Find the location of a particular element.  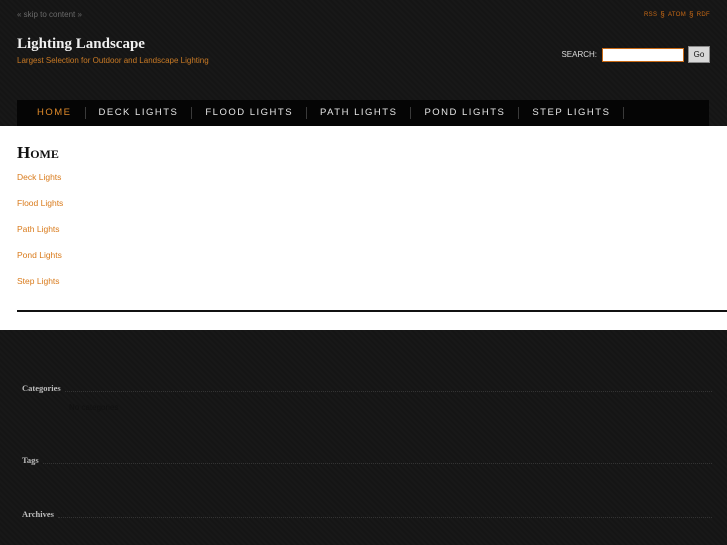

nav-item-pond-lights: POND LIGHTS is located at coordinates (465, 113).